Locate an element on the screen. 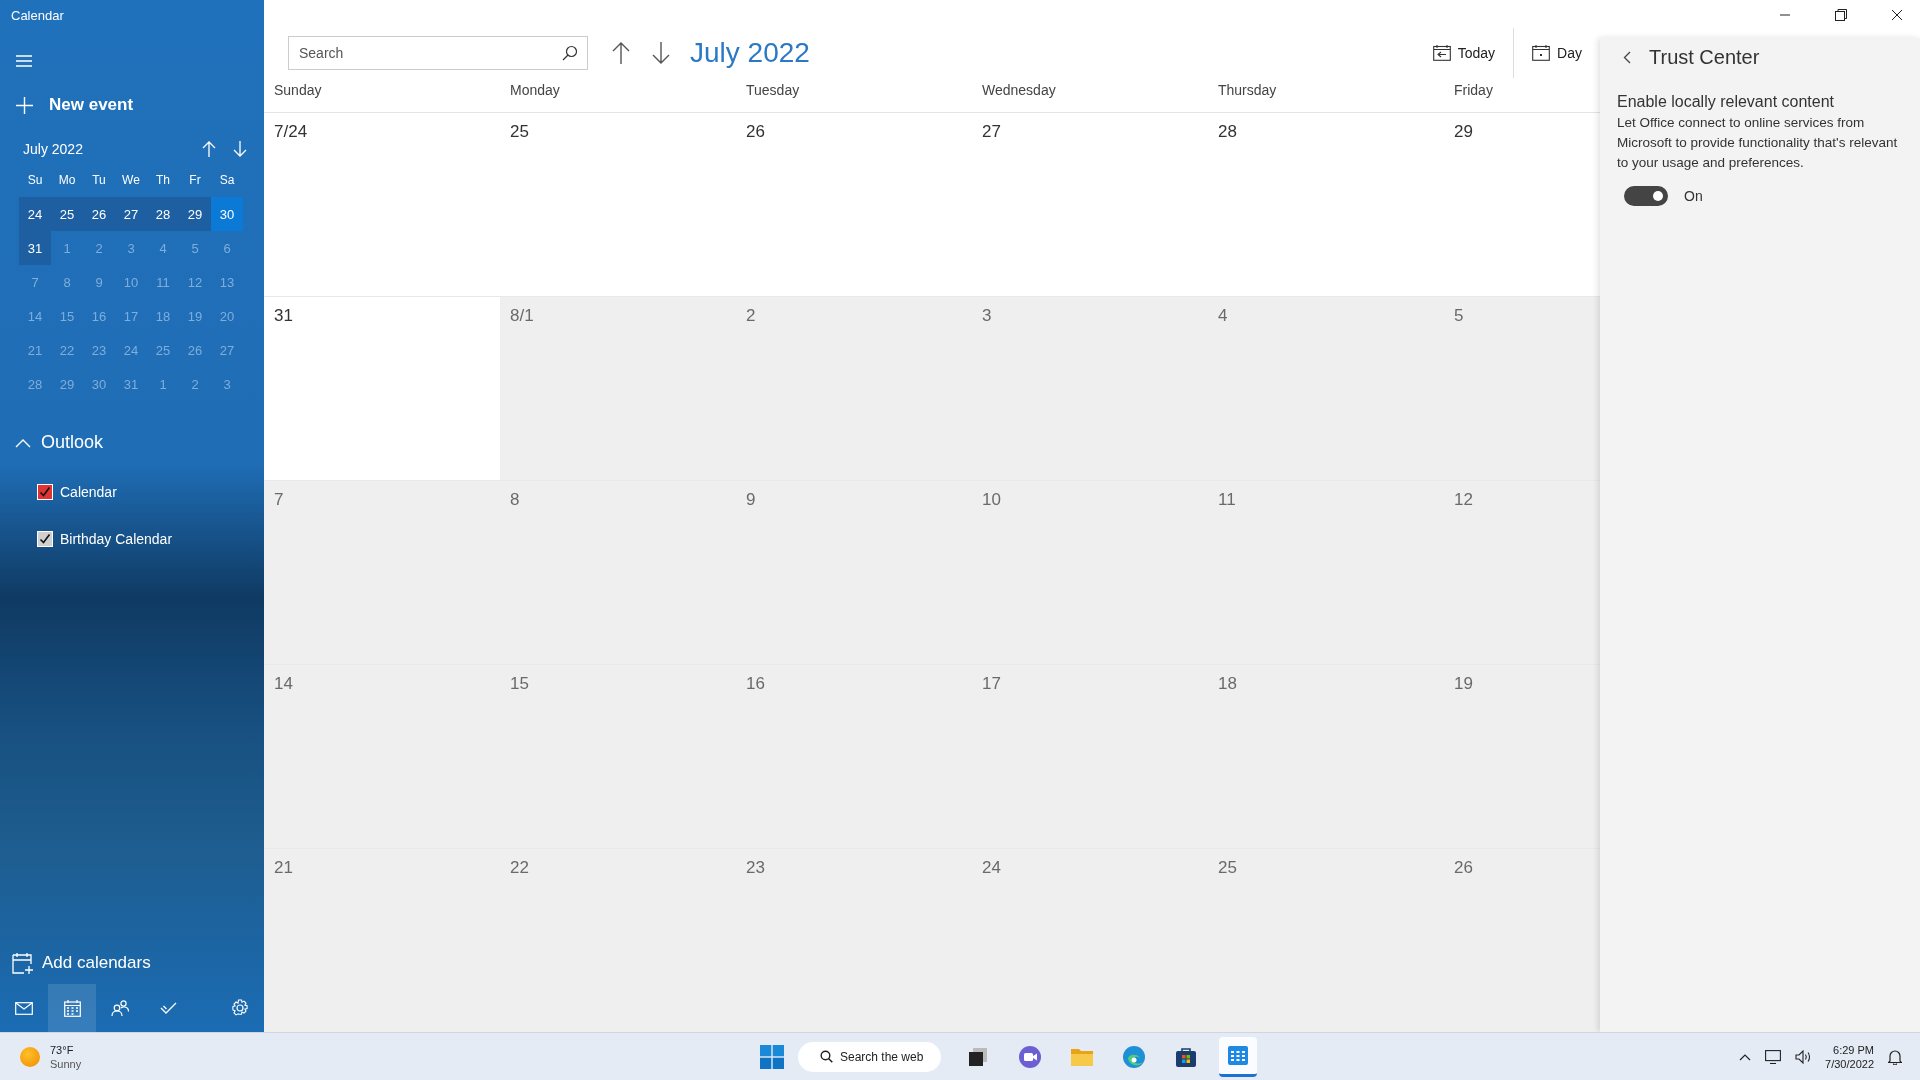 The width and height of the screenshot is (1920, 1080). new-event-button: New event is located at coordinates (75, 105).